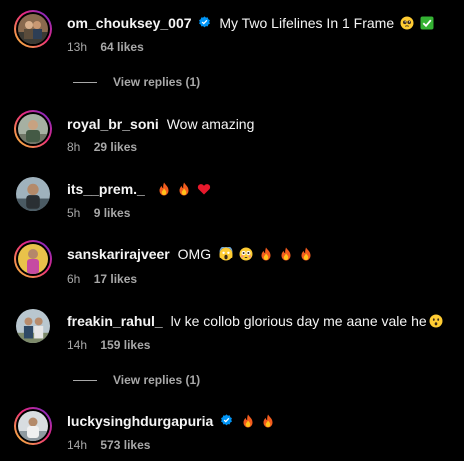 This screenshot has height=461, width=464. I want to click on comment-line: royal_br_soni Wow amazing, so click(160, 124).